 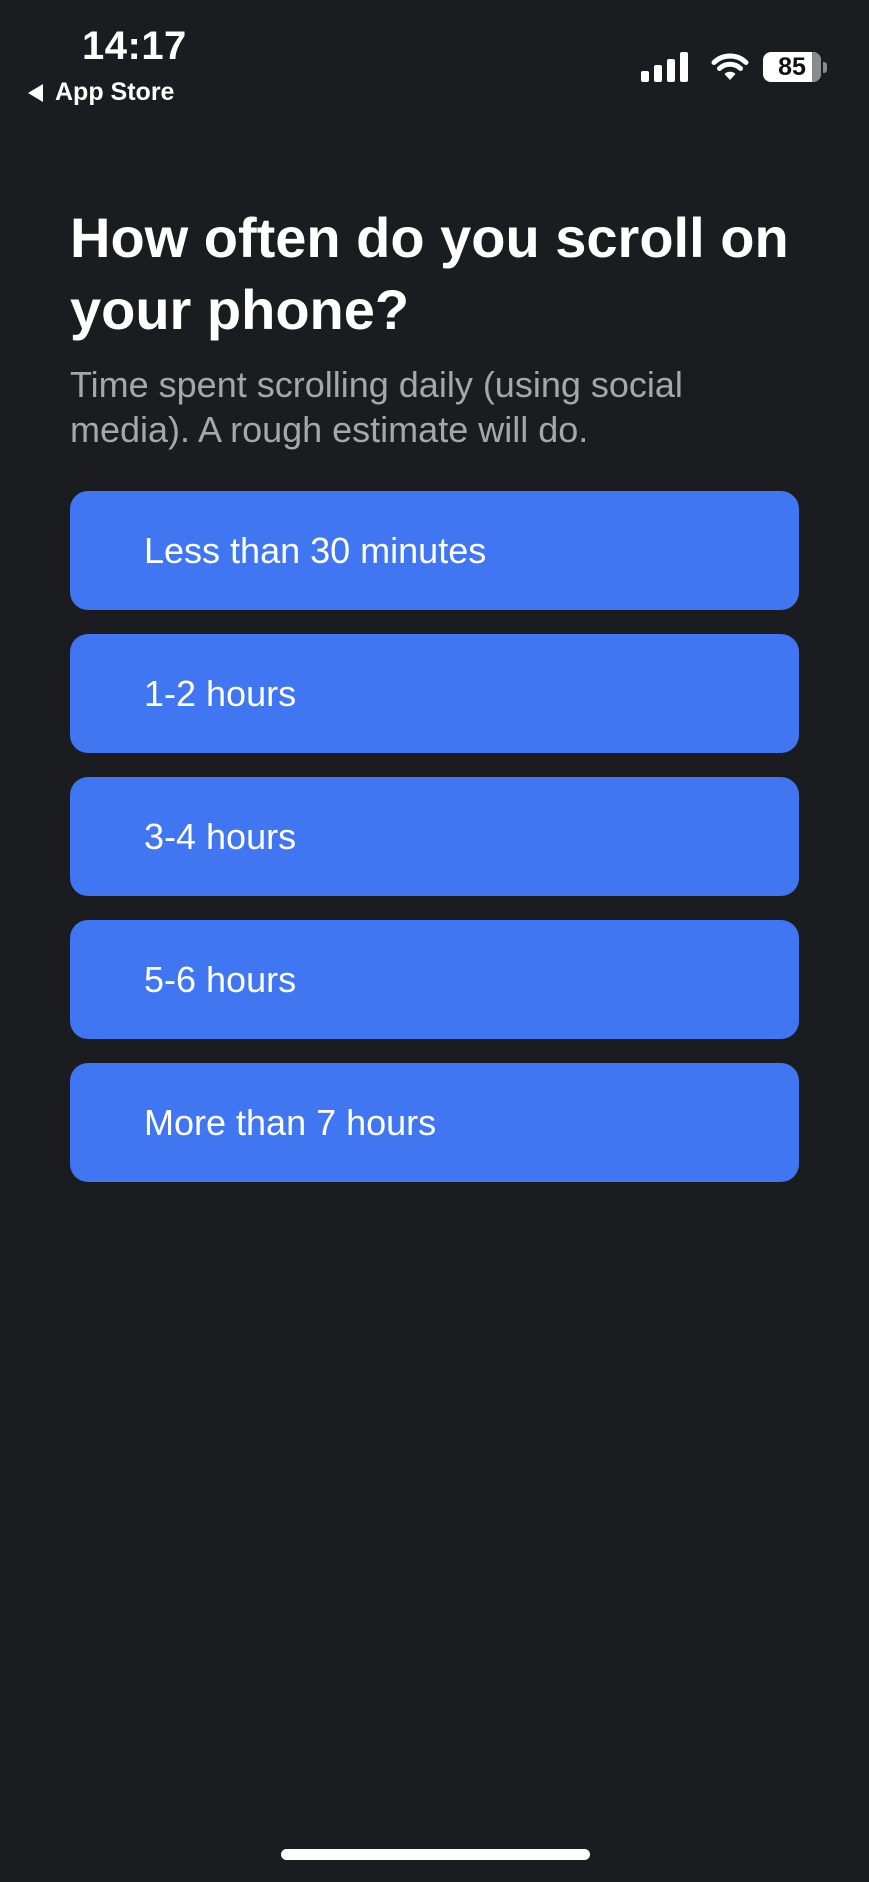 What do you see at coordinates (115, 92) in the screenshot?
I see `back-link-label: App Store` at bounding box center [115, 92].